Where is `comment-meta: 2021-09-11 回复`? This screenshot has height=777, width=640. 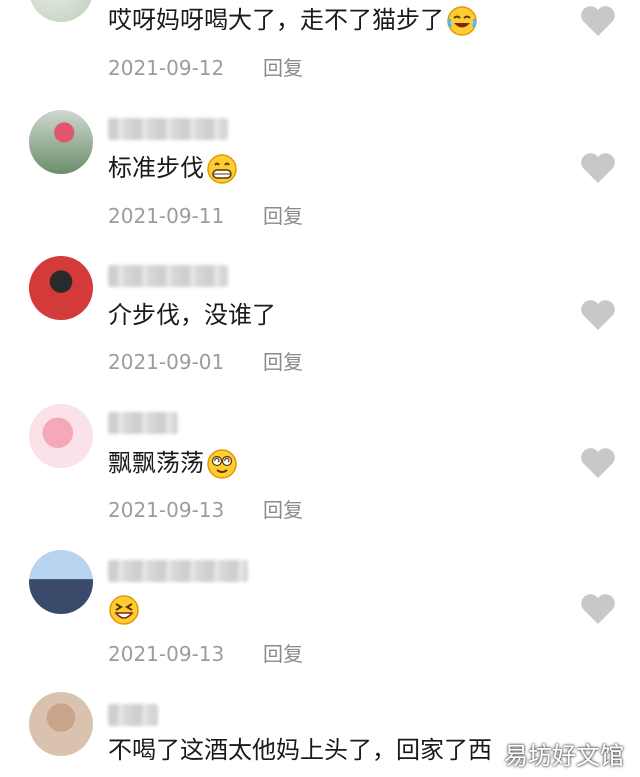 comment-meta: 2021-09-11 回复 is located at coordinates (205, 214).